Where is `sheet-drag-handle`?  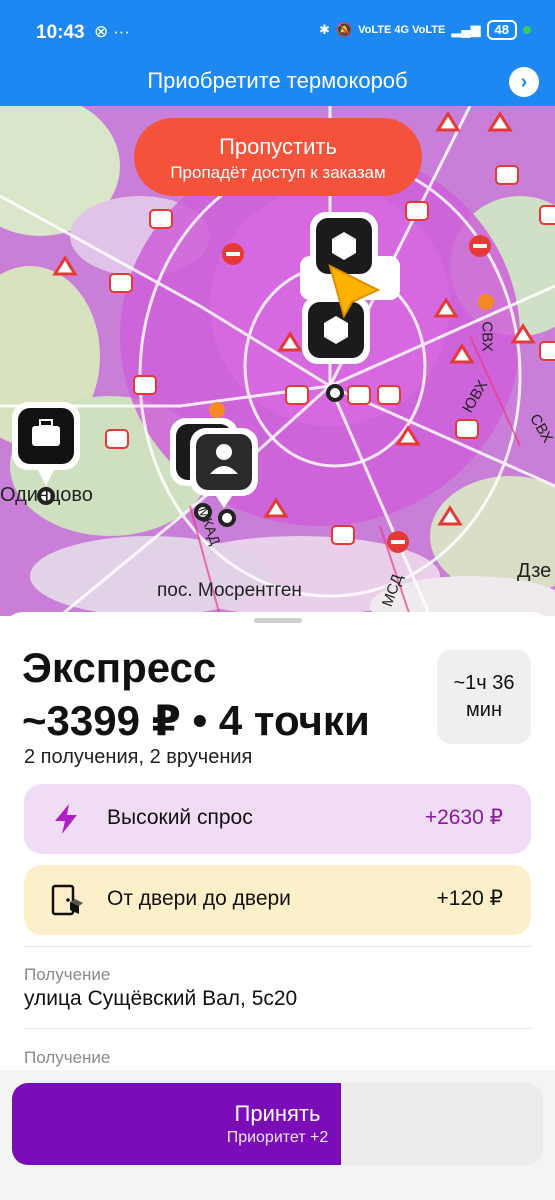 sheet-drag-handle is located at coordinates (278, 620).